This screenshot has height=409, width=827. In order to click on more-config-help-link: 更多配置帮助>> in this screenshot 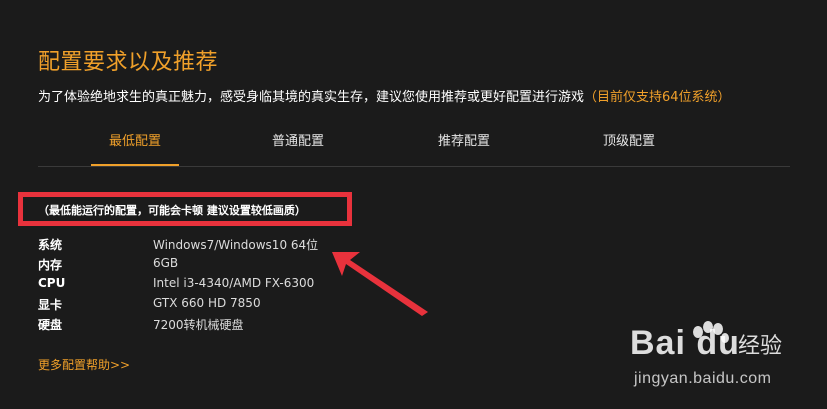, I will do `click(84, 364)`.